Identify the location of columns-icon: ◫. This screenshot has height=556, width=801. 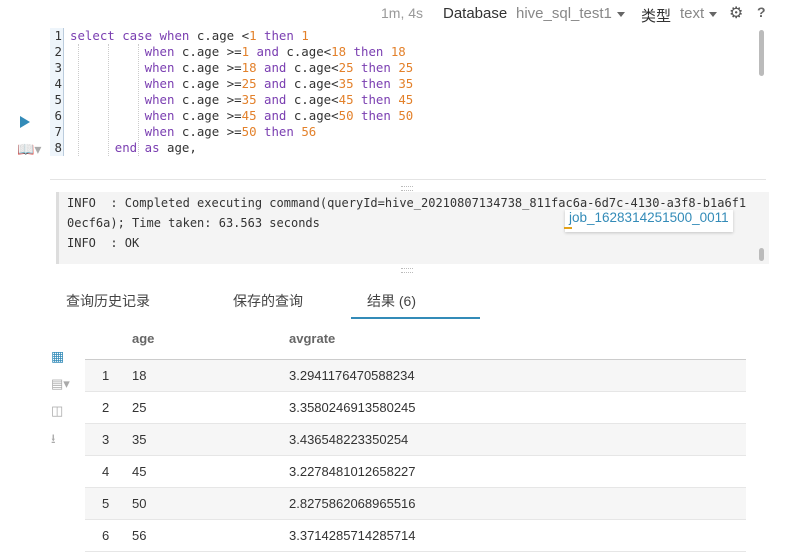
(57, 411).